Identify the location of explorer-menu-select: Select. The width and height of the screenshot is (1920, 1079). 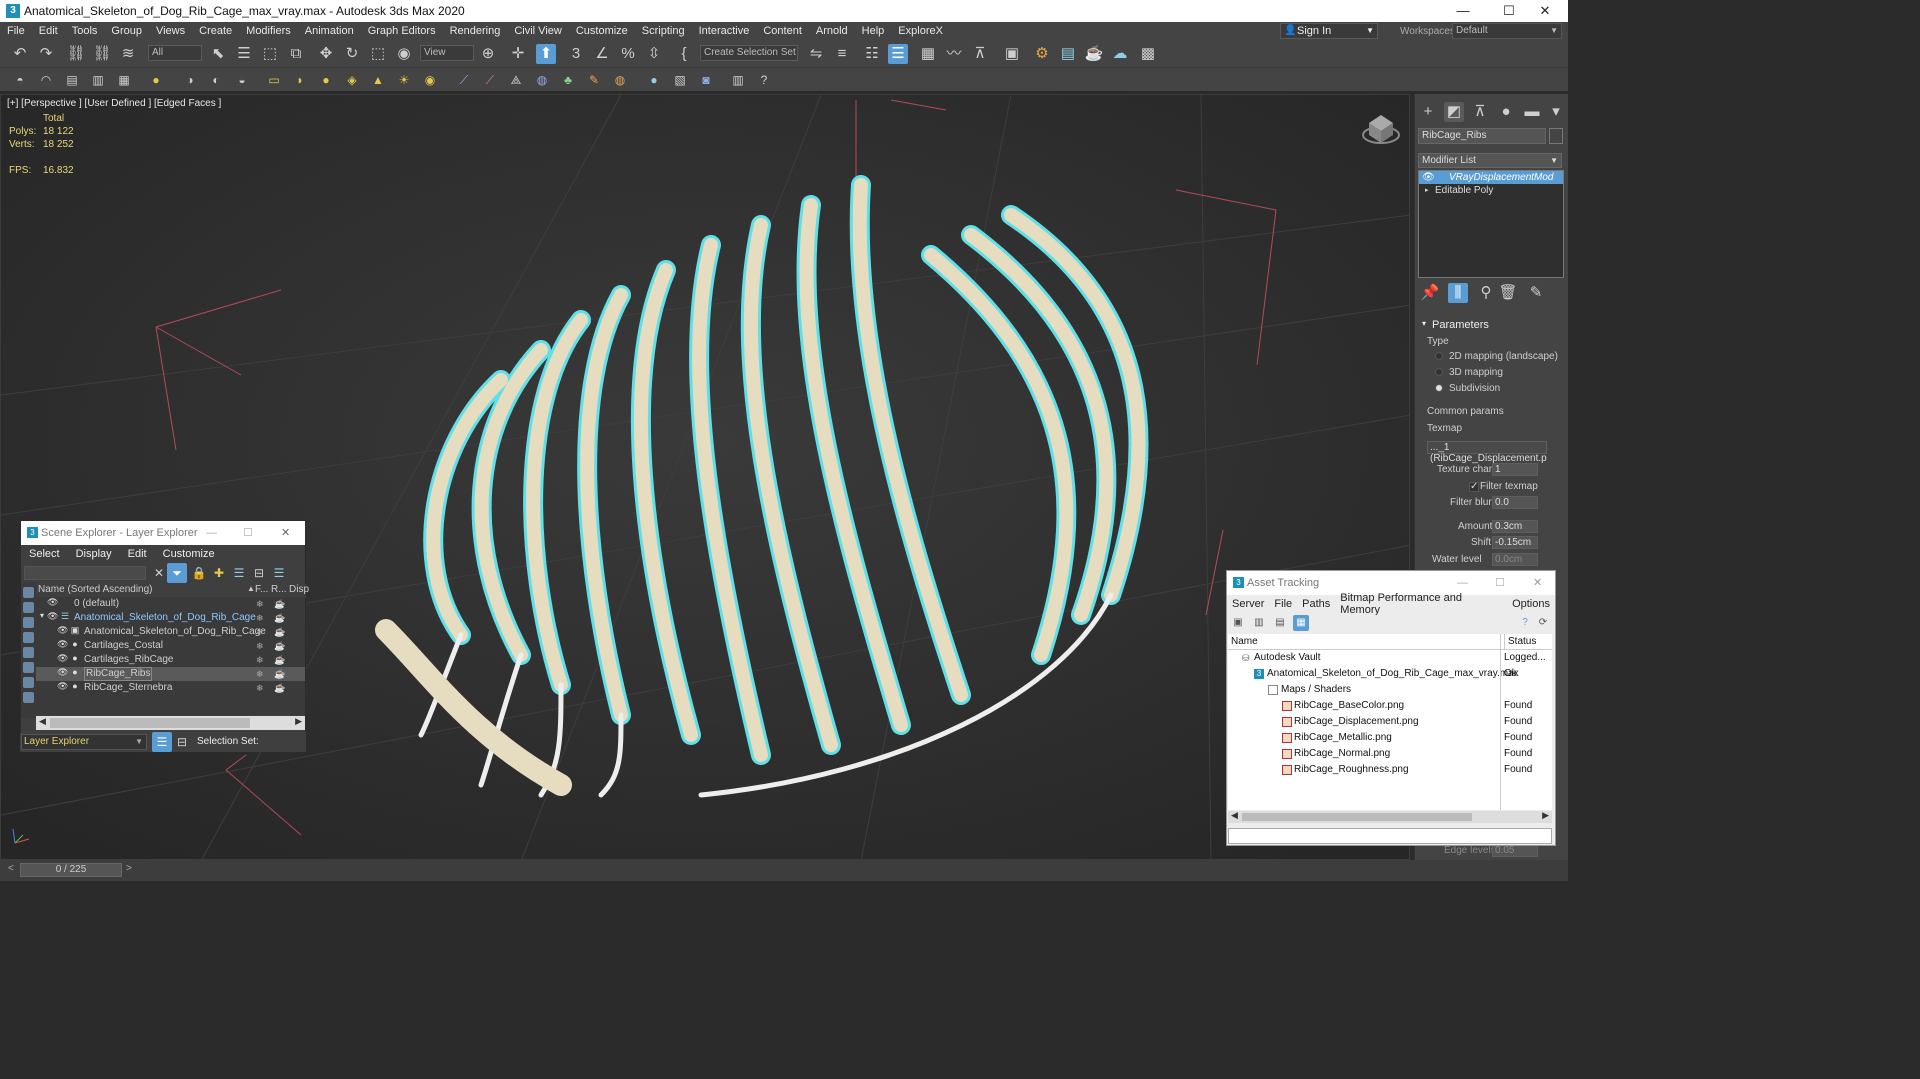
(44, 554).